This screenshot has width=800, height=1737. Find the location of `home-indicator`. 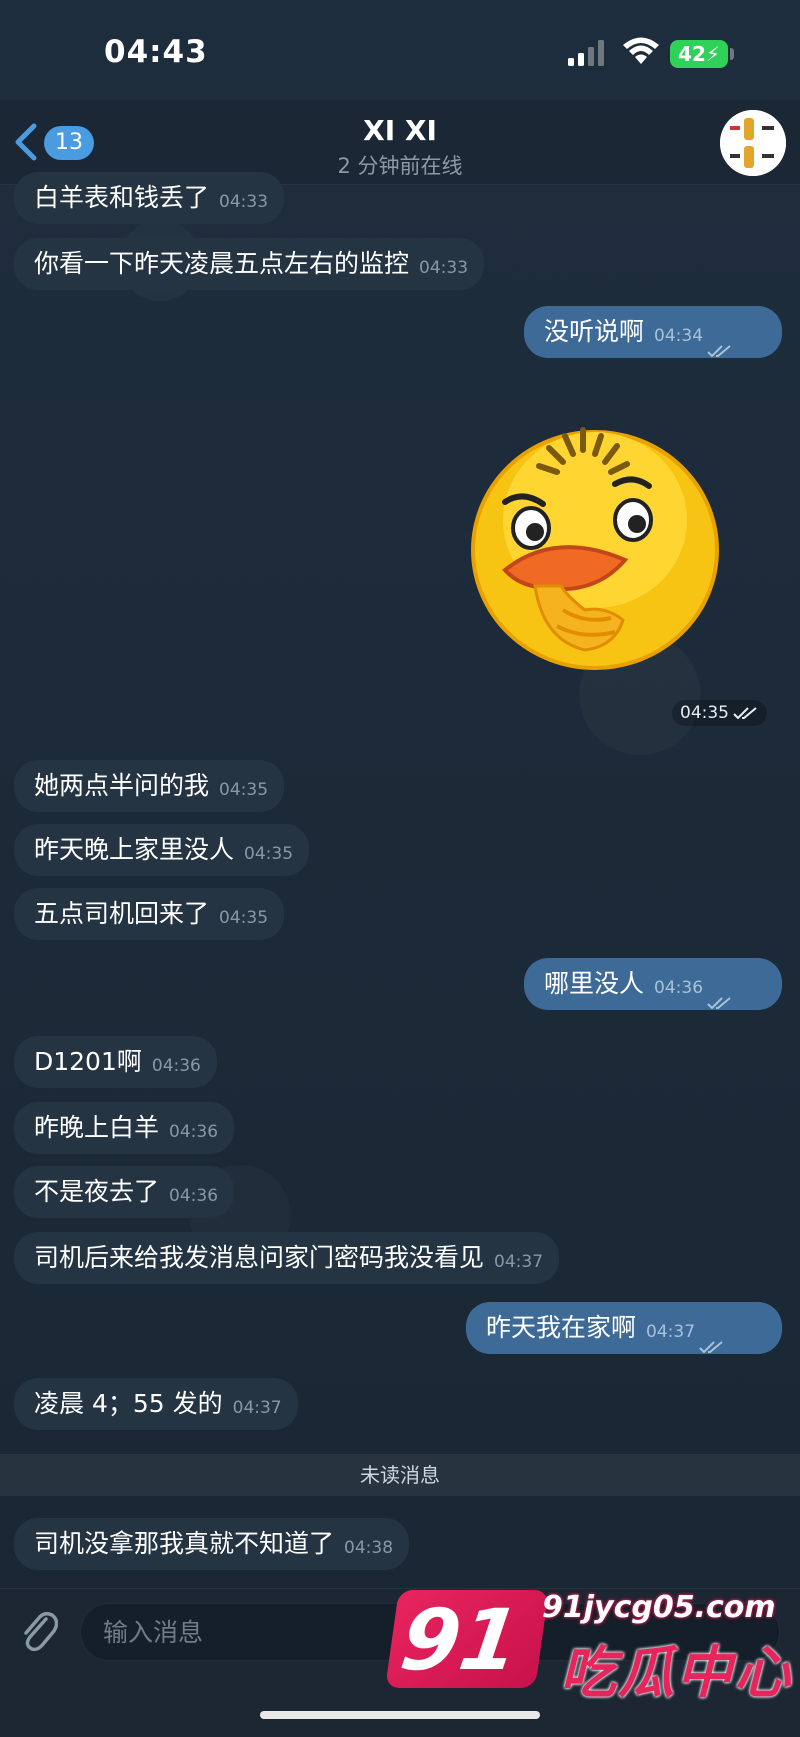

home-indicator is located at coordinates (400, 1715).